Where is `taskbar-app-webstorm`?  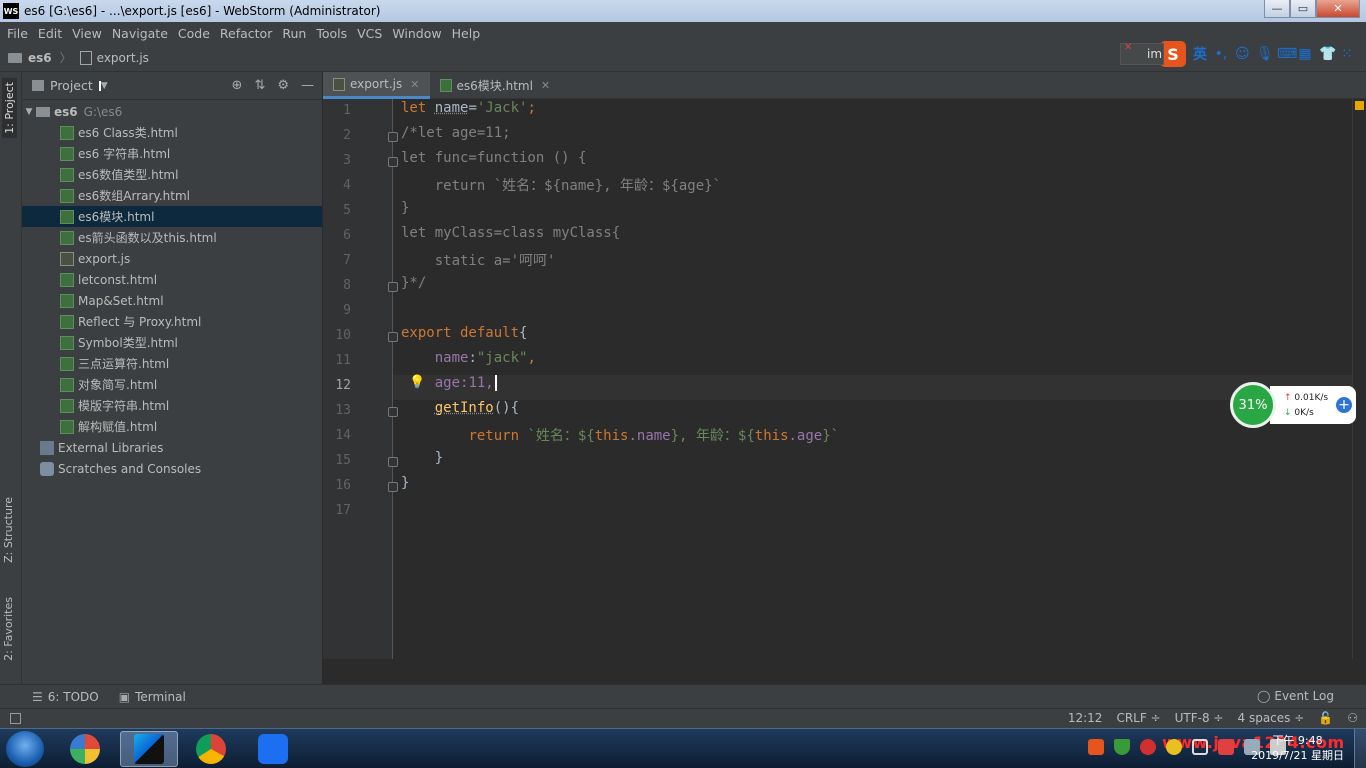
taskbar-app-webstorm is located at coordinates (149, 749).